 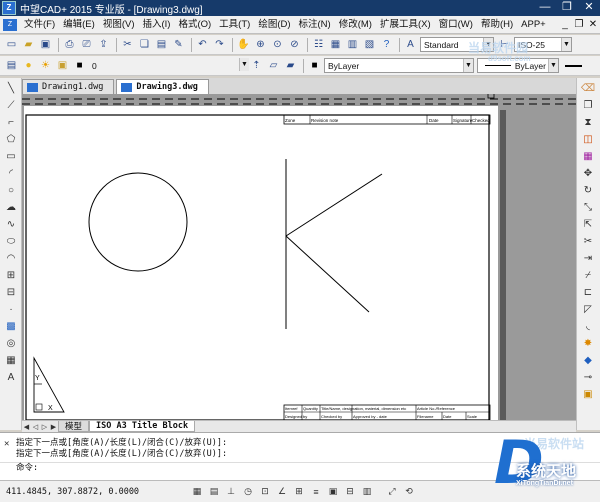 I want to click on table-icon: ▦, so click(x=11, y=360).